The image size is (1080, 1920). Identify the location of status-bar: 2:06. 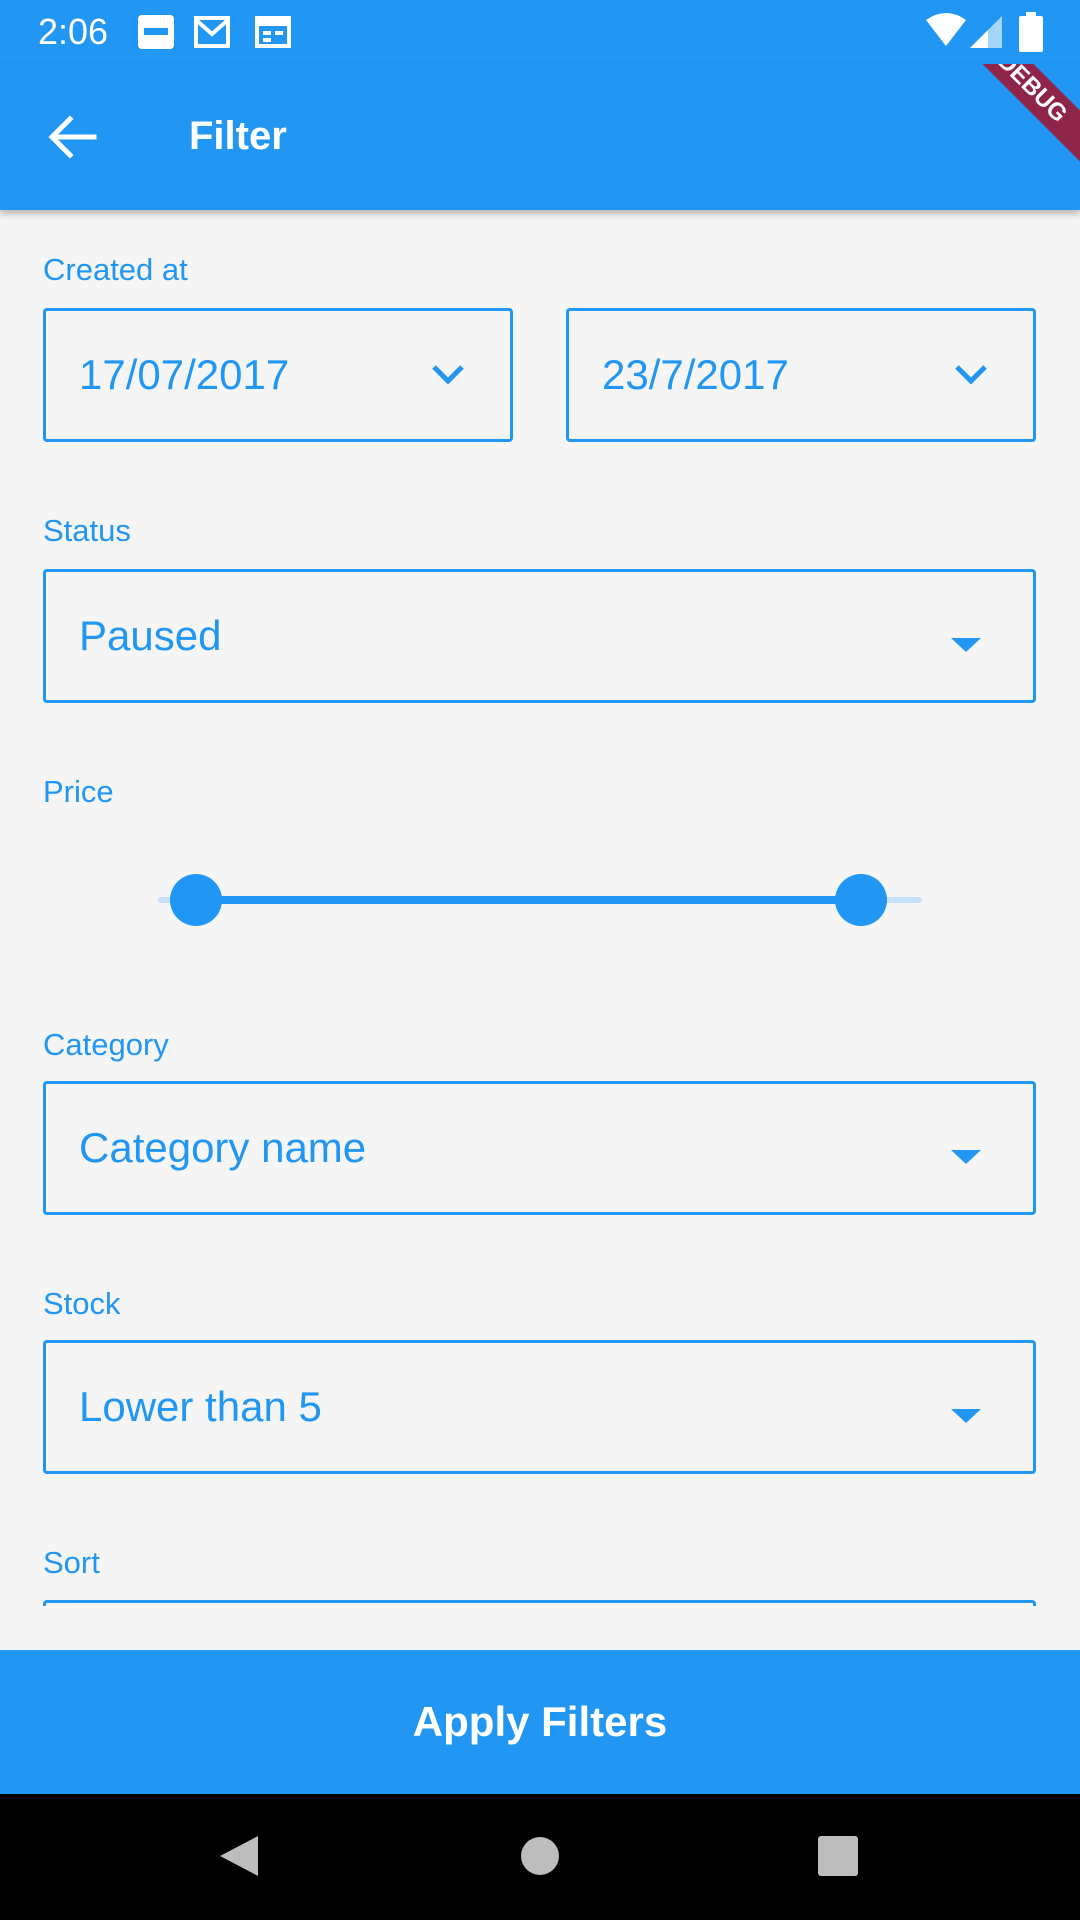
(540, 32).